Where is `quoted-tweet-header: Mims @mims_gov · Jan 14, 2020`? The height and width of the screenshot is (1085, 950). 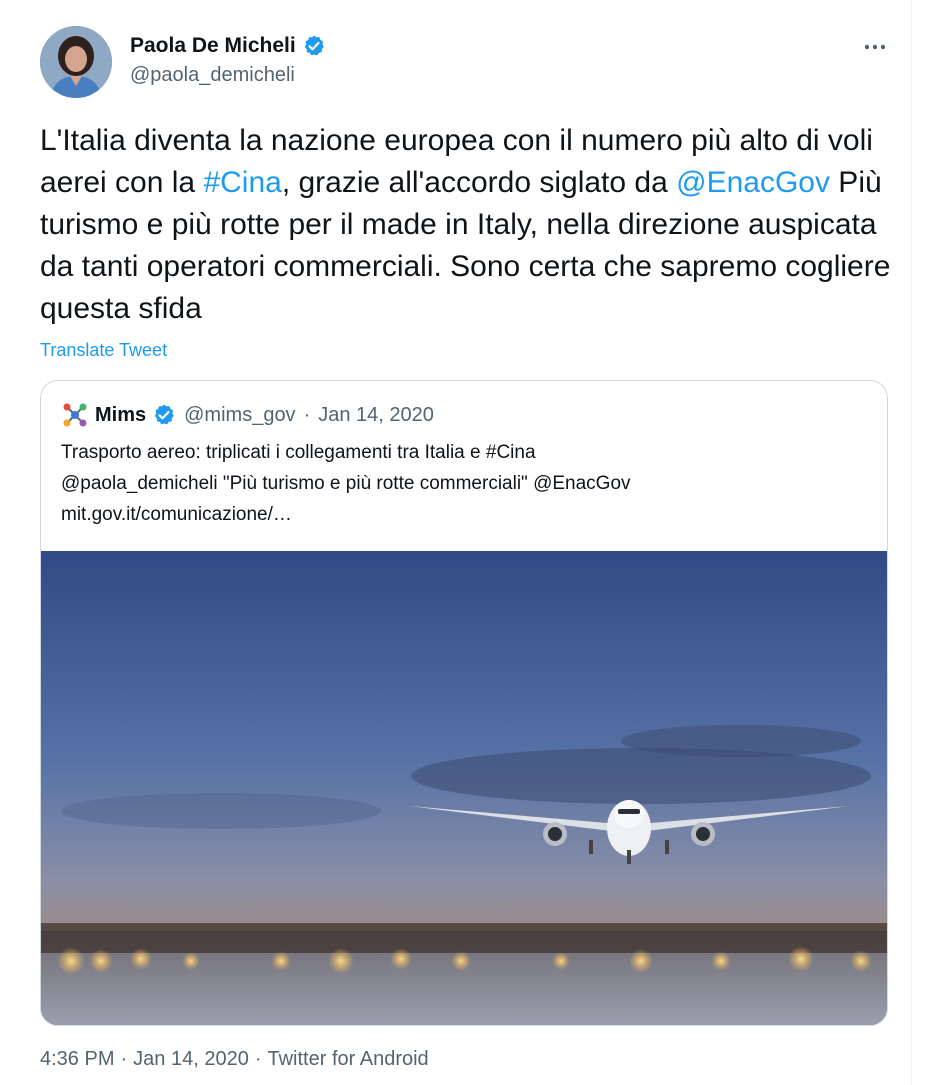
quoted-tweet-header: Mims @mims_gov · Jan 14, 2020 is located at coordinates (247, 415).